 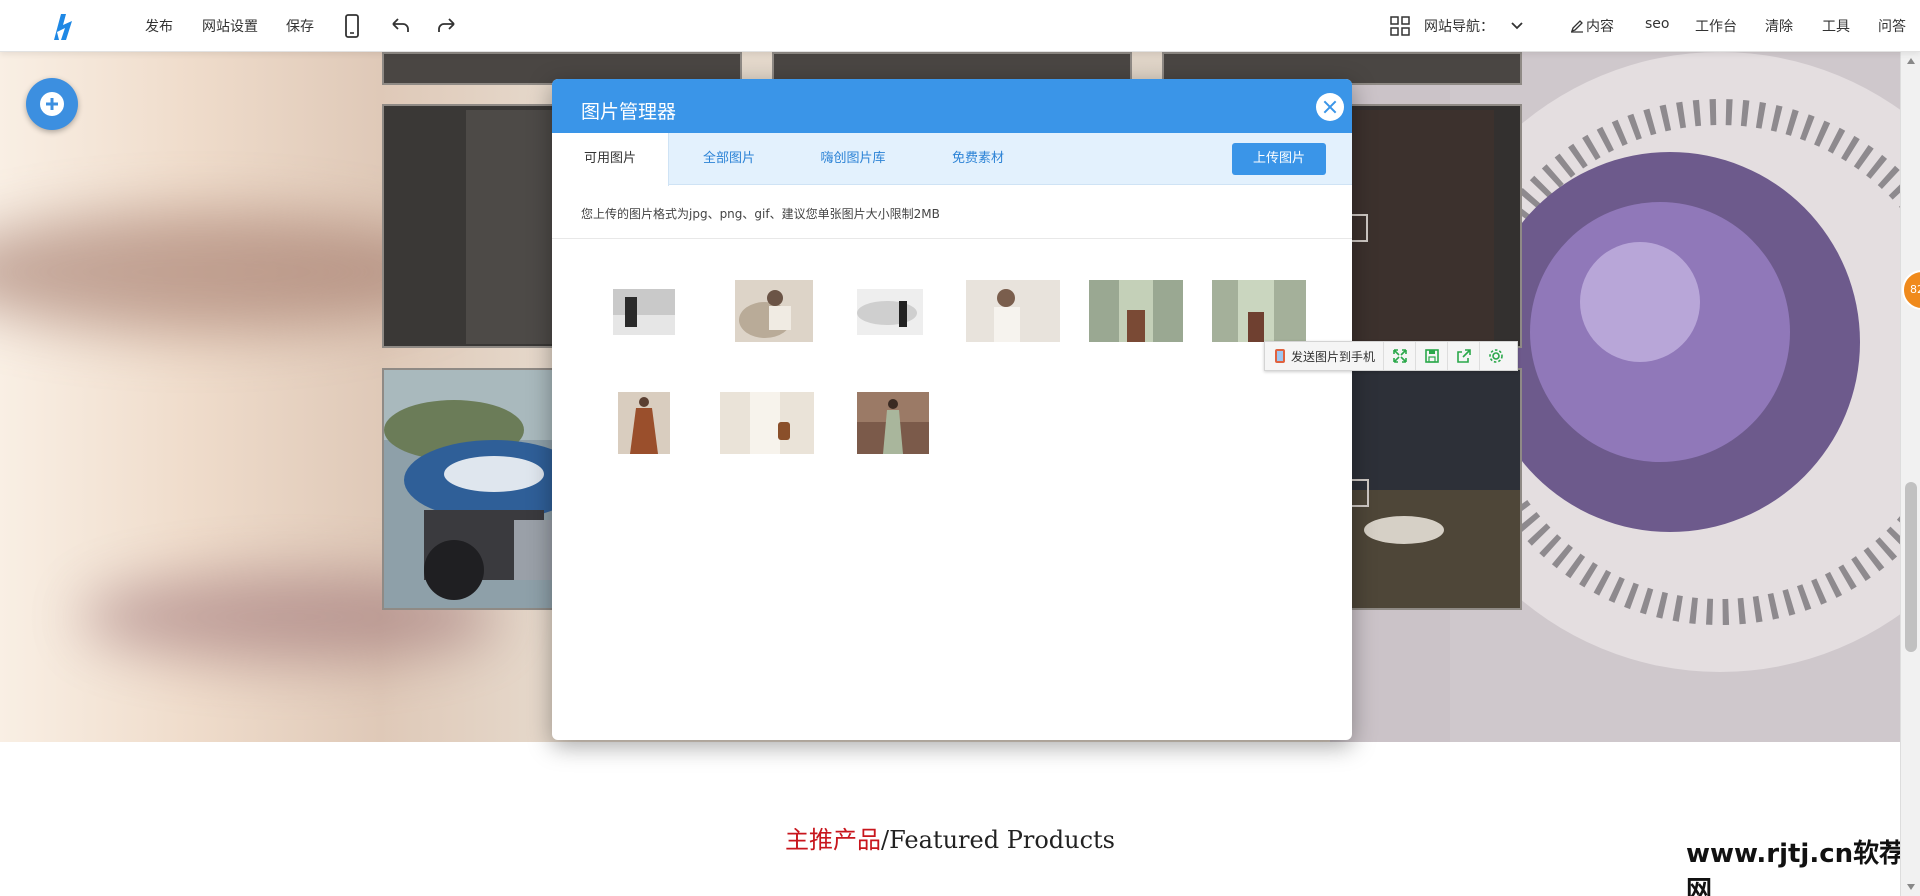 I want to click on chevron-down-icon, so click(x=1517, y=26).